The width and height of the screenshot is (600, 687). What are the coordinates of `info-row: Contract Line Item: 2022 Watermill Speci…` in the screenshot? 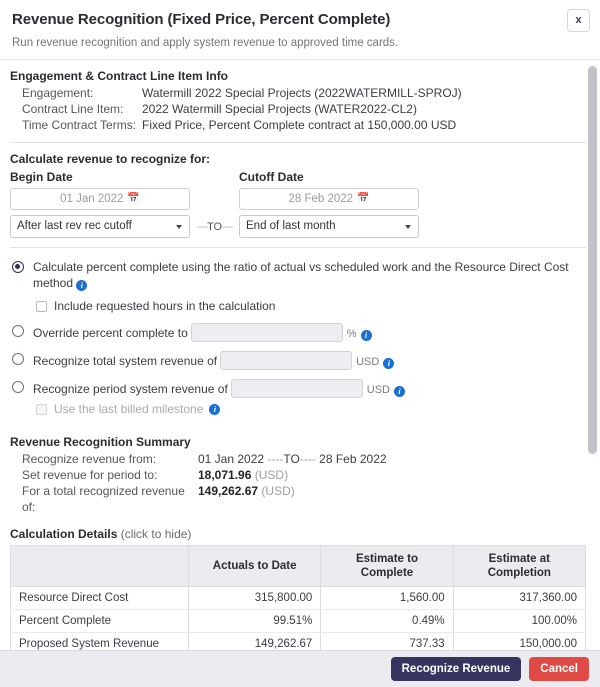 It's located at (298, 109).